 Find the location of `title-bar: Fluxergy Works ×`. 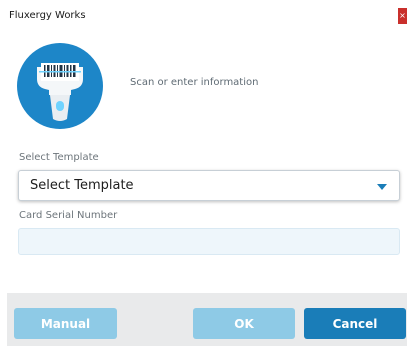

title-bar: Fluxergy Works × is located at coordinates (203, 15).